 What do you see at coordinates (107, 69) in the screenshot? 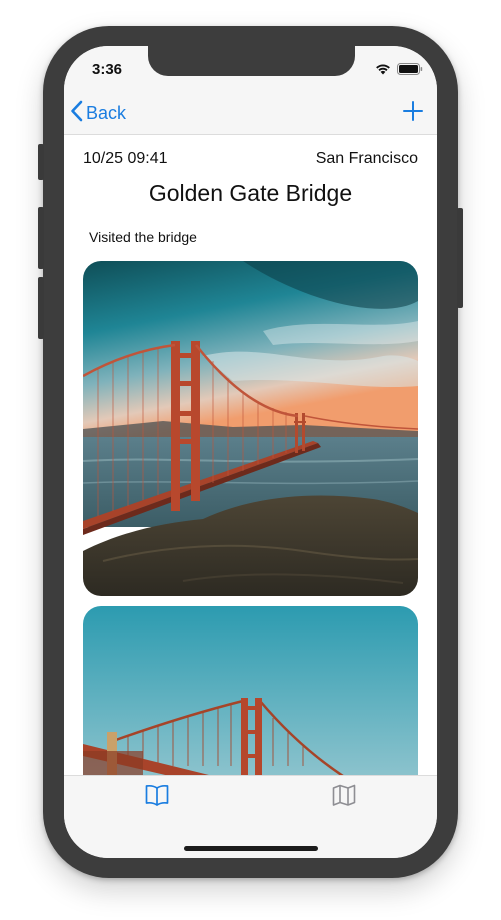
I see `status-time: 3:36` at bounding box center [107, 69].